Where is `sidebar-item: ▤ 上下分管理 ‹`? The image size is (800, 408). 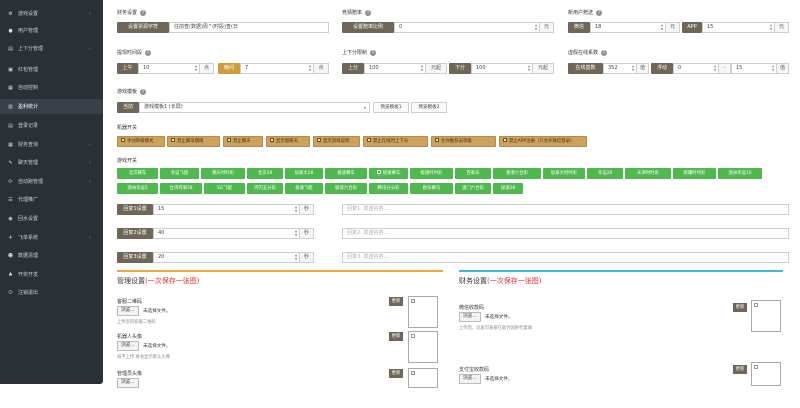
sidebar-item: ▤ 上下分管理 ‹ is located at coordinates (51, 48).